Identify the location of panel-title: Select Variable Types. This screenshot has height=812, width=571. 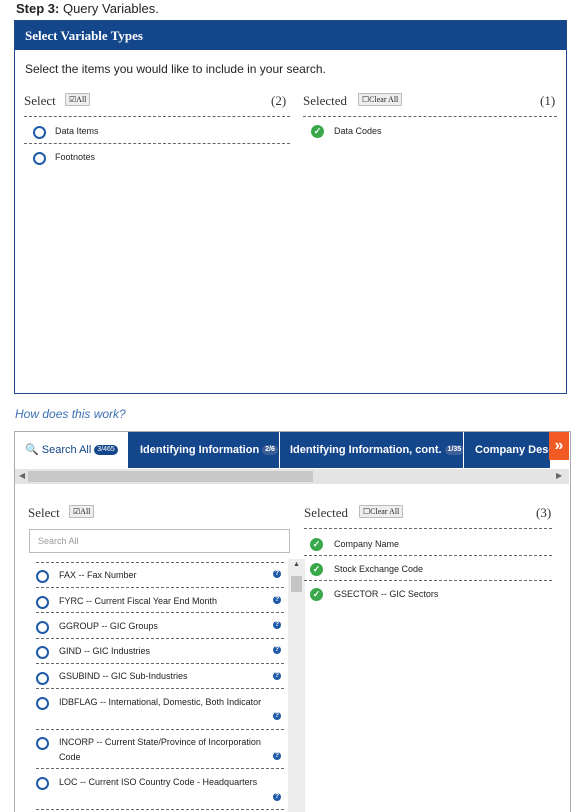
(290, 35).